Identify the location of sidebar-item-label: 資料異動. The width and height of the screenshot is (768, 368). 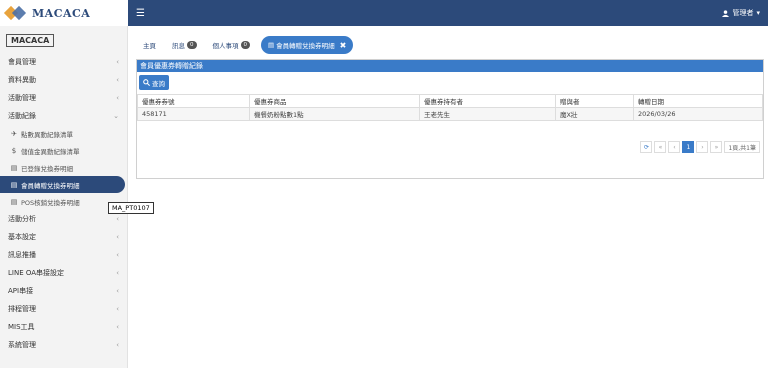
(22, 80).